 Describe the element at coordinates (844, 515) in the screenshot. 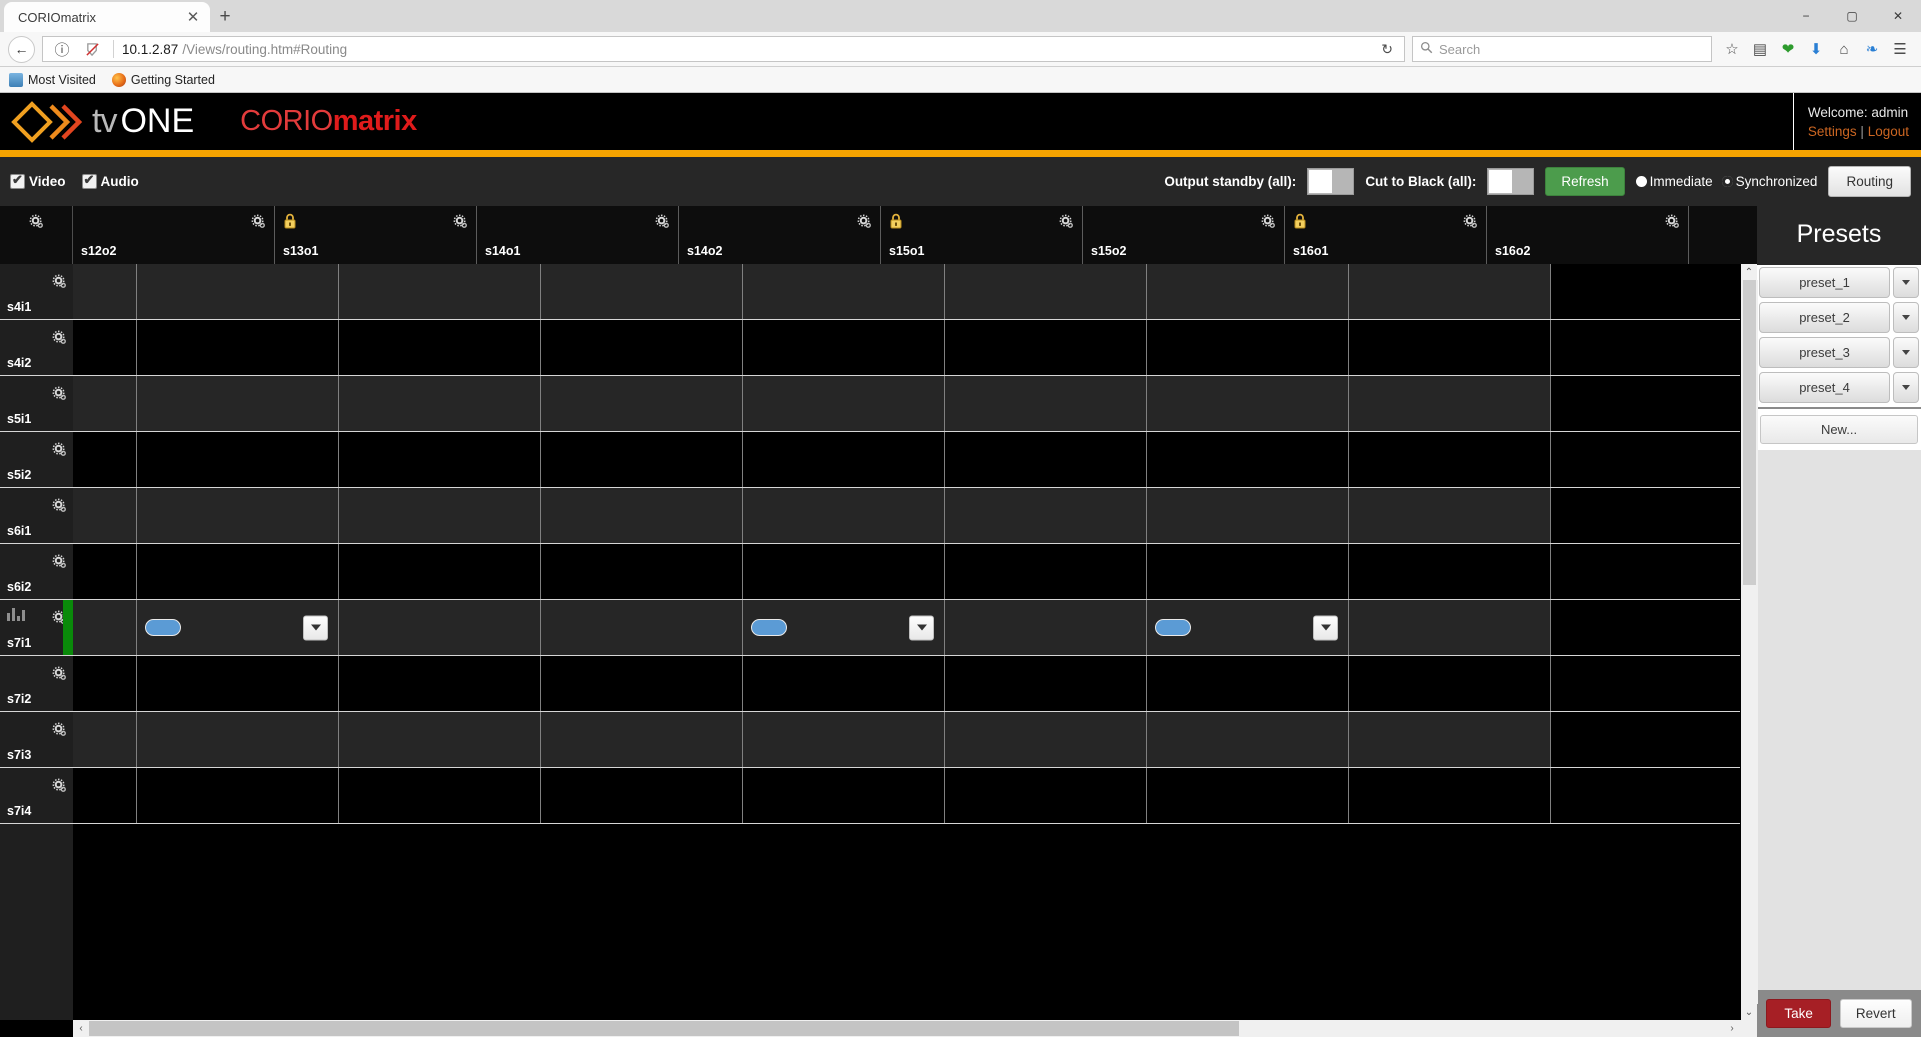

I see `matrix-cell-s6i1-s15o1` at that location.